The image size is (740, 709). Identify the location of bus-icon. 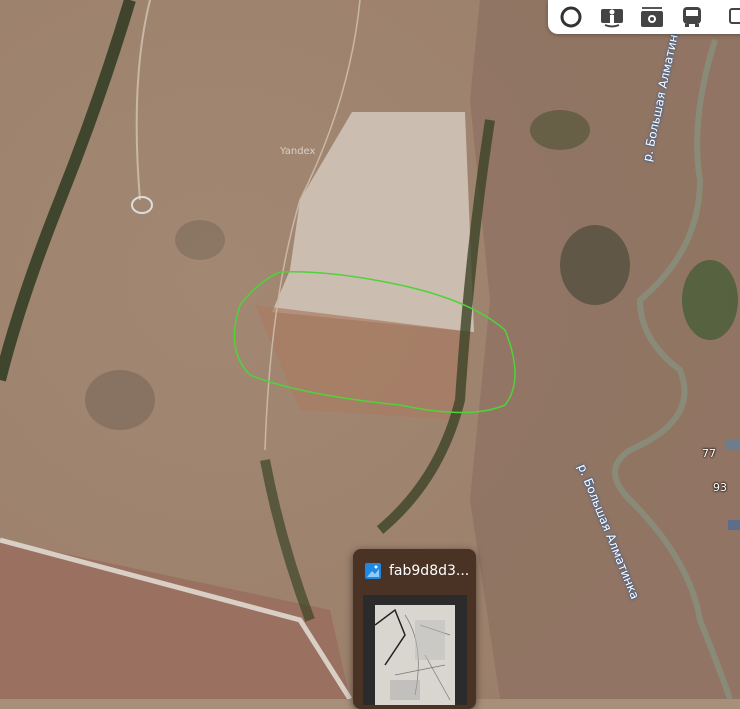
(692, 17).